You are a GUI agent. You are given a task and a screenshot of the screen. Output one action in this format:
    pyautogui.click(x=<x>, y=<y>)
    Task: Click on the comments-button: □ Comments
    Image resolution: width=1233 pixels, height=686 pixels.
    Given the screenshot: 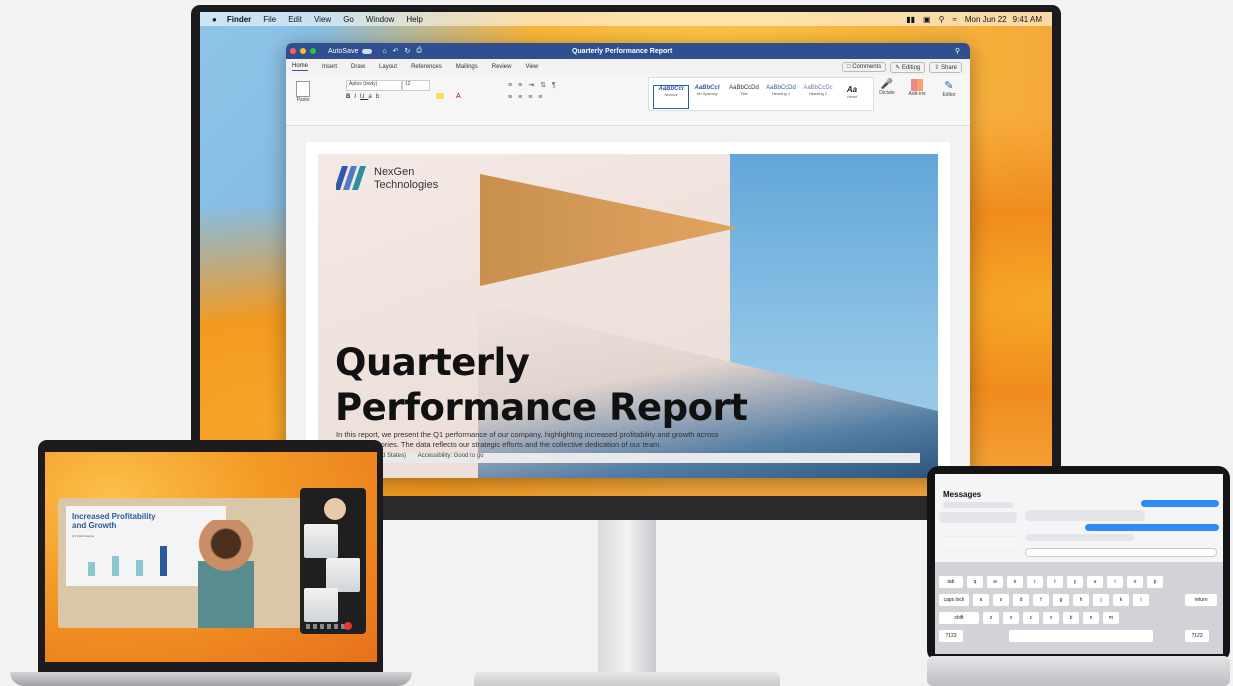 What is the action you would take?
    pyautogui.click(x=864, y=67)
    